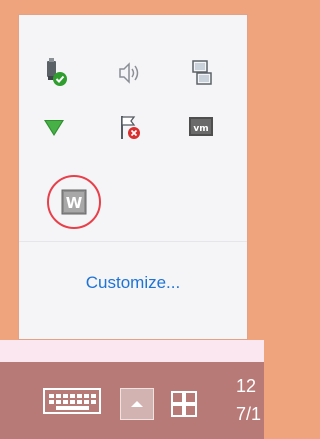 The image size is (320, 439). Describe the element at coordinates (201, 73) in the screenshot. I see `network-icon` at that location.